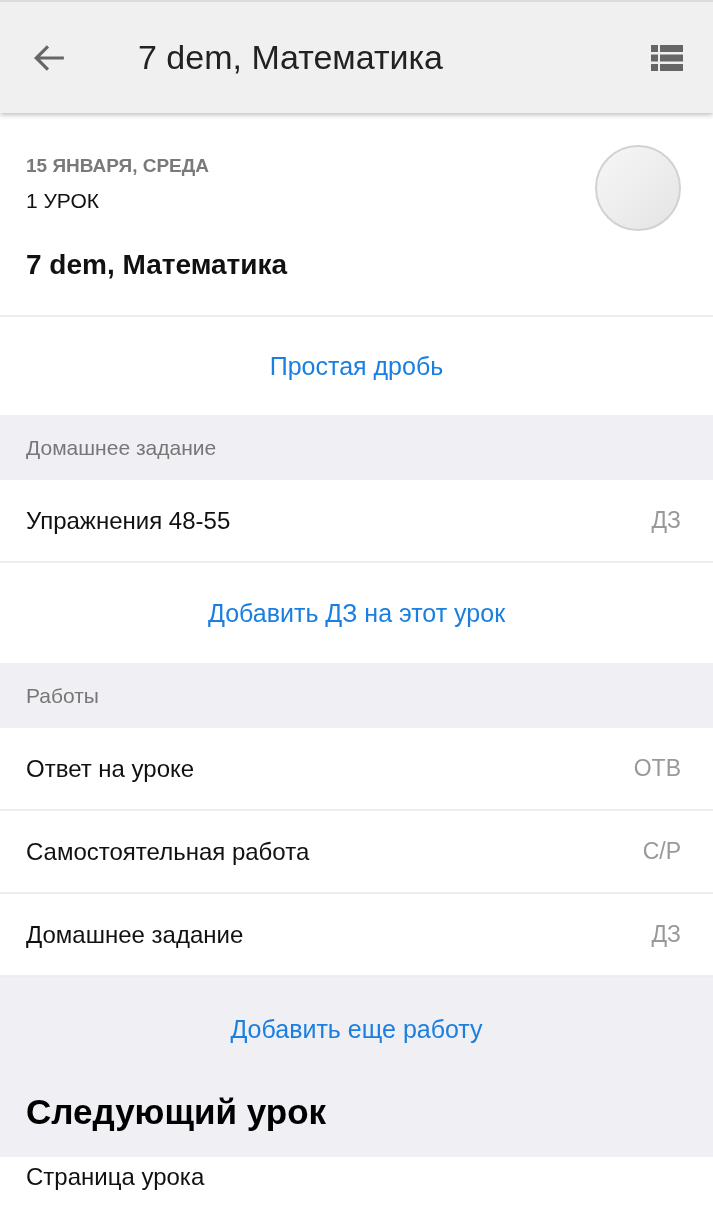 The image size is (713, 1227). I want to click on row-title: Самостоятельная работа, so click(168, 851).